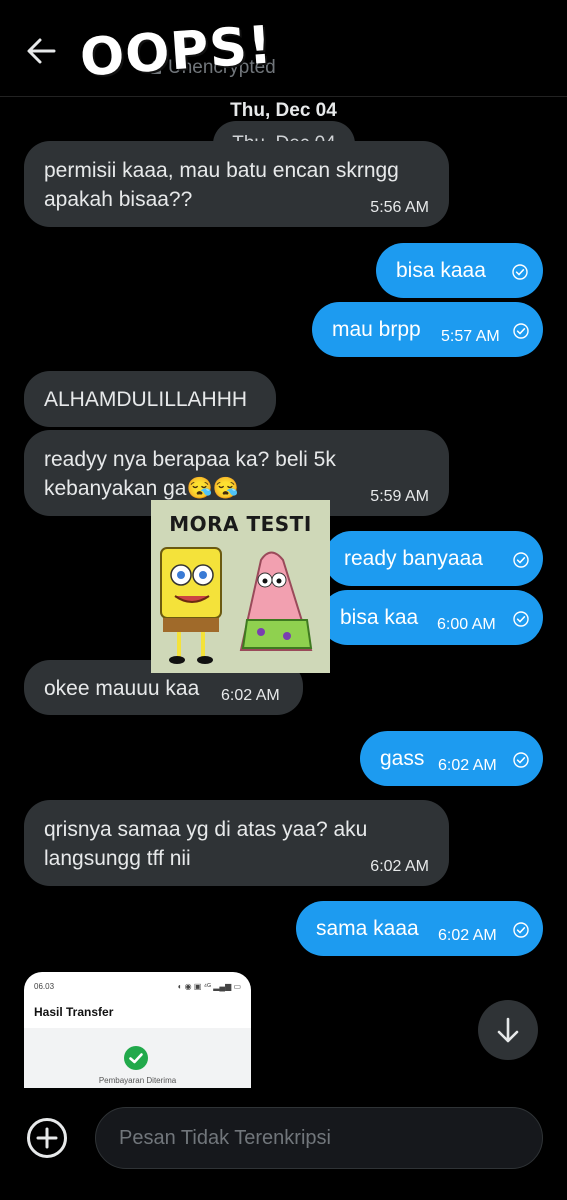  I want to click on sticker-image: MORA TESTI, so click(240, 586).